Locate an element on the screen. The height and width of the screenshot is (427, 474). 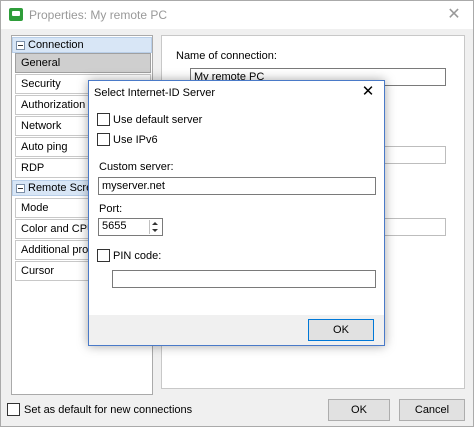
app-icon is located at coordinates (16, 14).